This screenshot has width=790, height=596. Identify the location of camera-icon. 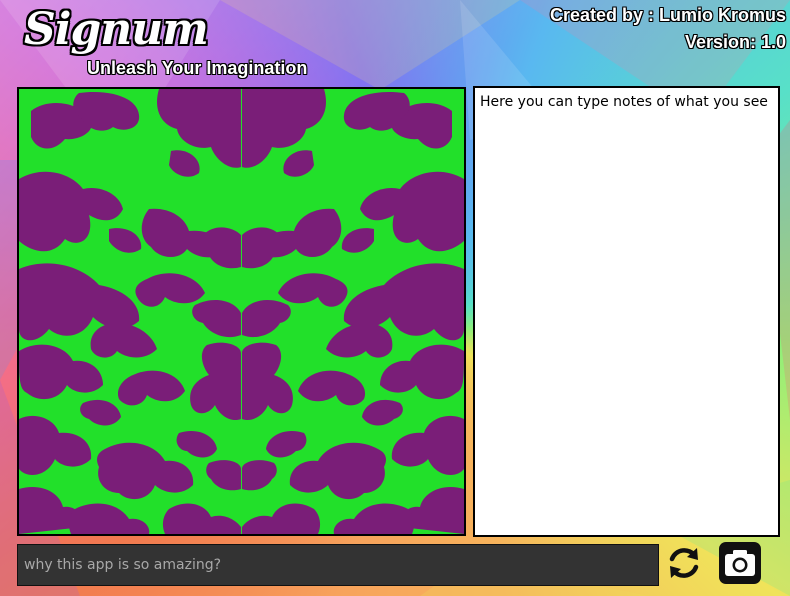
(740, 565).